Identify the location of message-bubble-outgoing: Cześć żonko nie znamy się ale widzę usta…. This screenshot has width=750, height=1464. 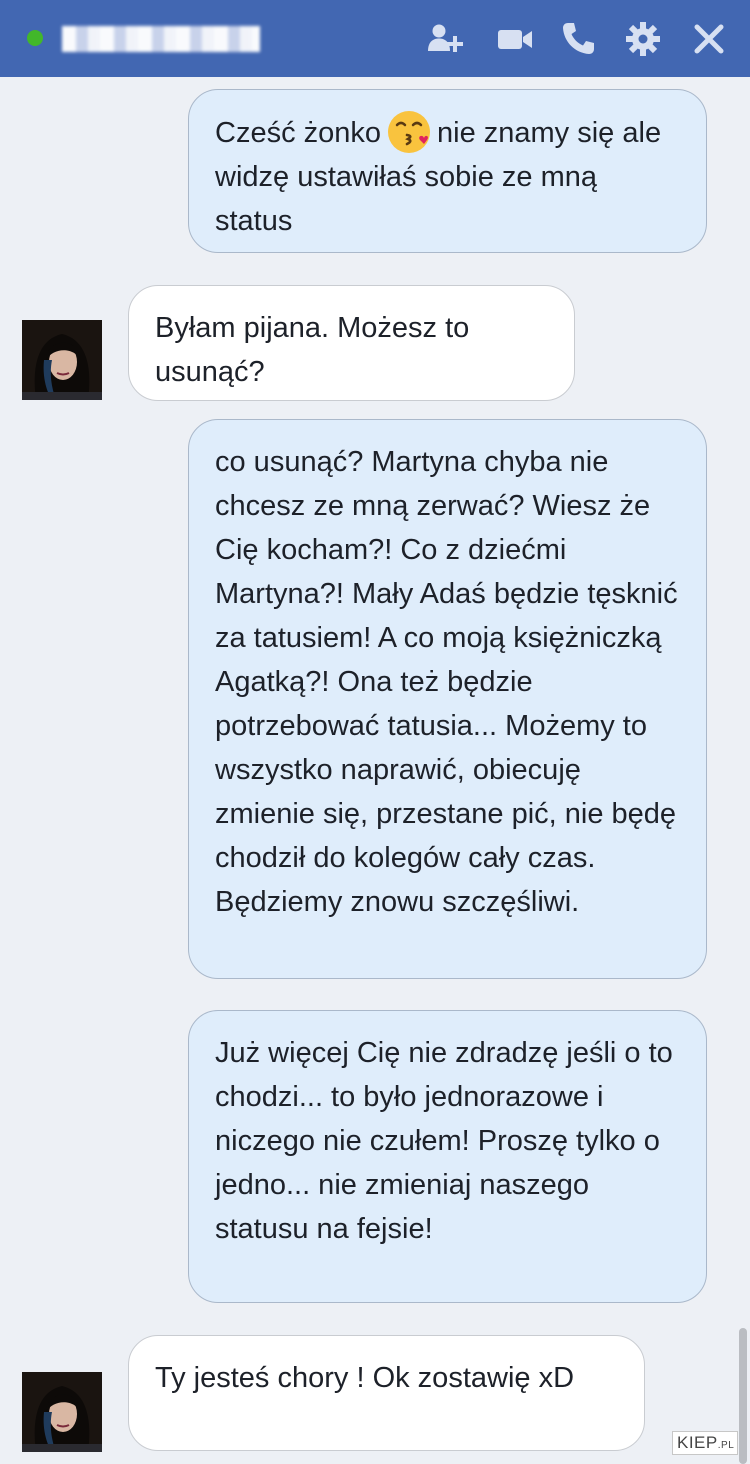
(447, 171).